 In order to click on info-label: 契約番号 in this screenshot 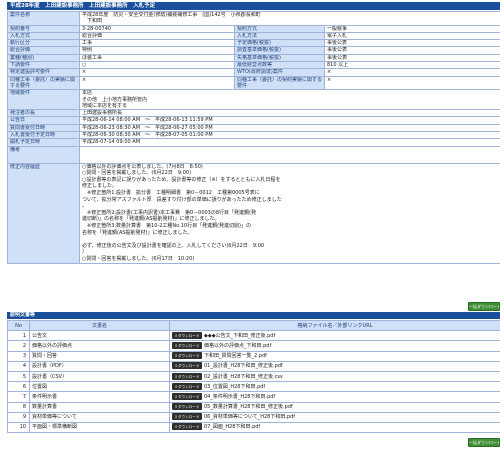, I will do `click(43, 28)`.